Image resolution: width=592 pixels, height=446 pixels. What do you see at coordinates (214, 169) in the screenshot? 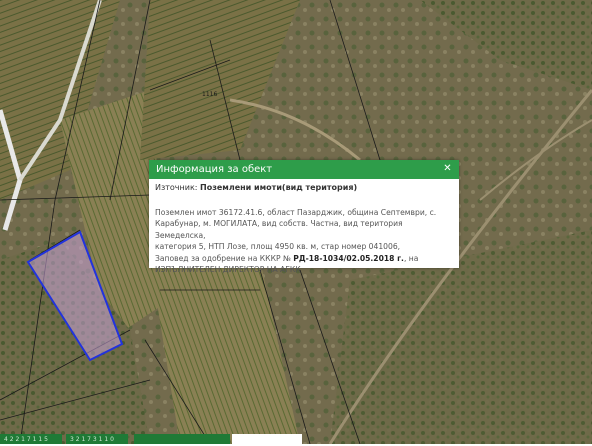
I see `popup-title: Информация за обект` at bounding box center [214, 169].